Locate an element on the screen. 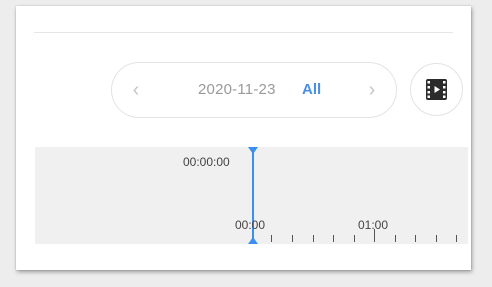 This screenshot has height=287, width=492. playhead-bottom-marker is located at coordinates (253, 240).